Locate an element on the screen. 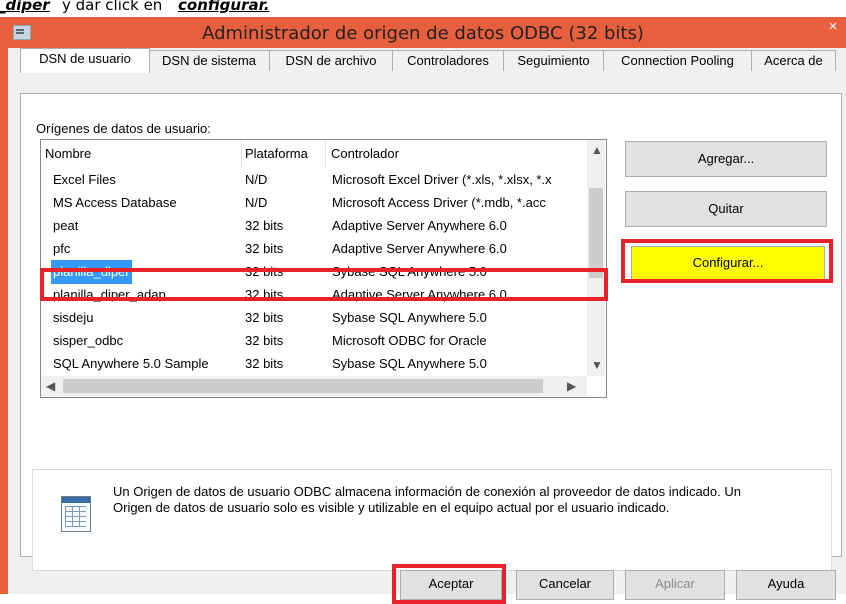  tab-dsn-usuario: DSN de usuario is located at coordinates (85, 60).